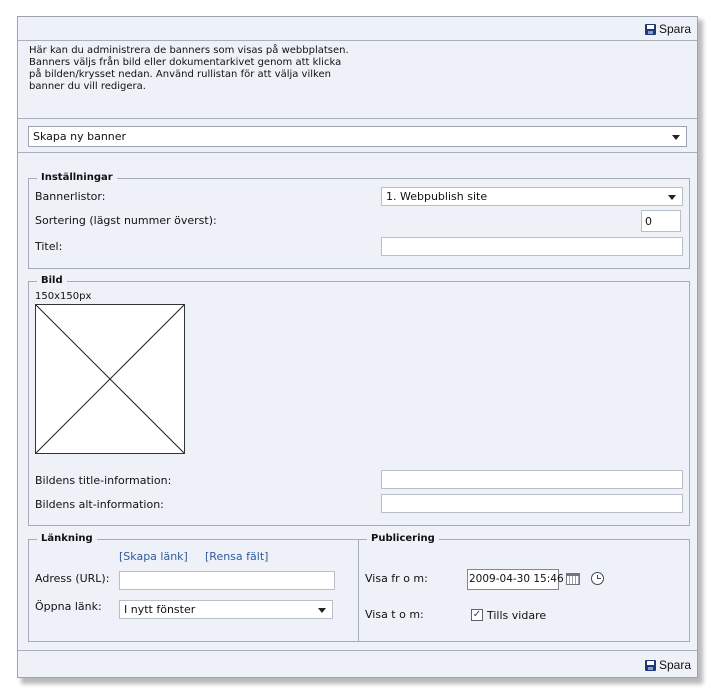 This screenshot has width=715, height=694. I want to click on banner-select: Skapa ny banner, so click(357, 136).